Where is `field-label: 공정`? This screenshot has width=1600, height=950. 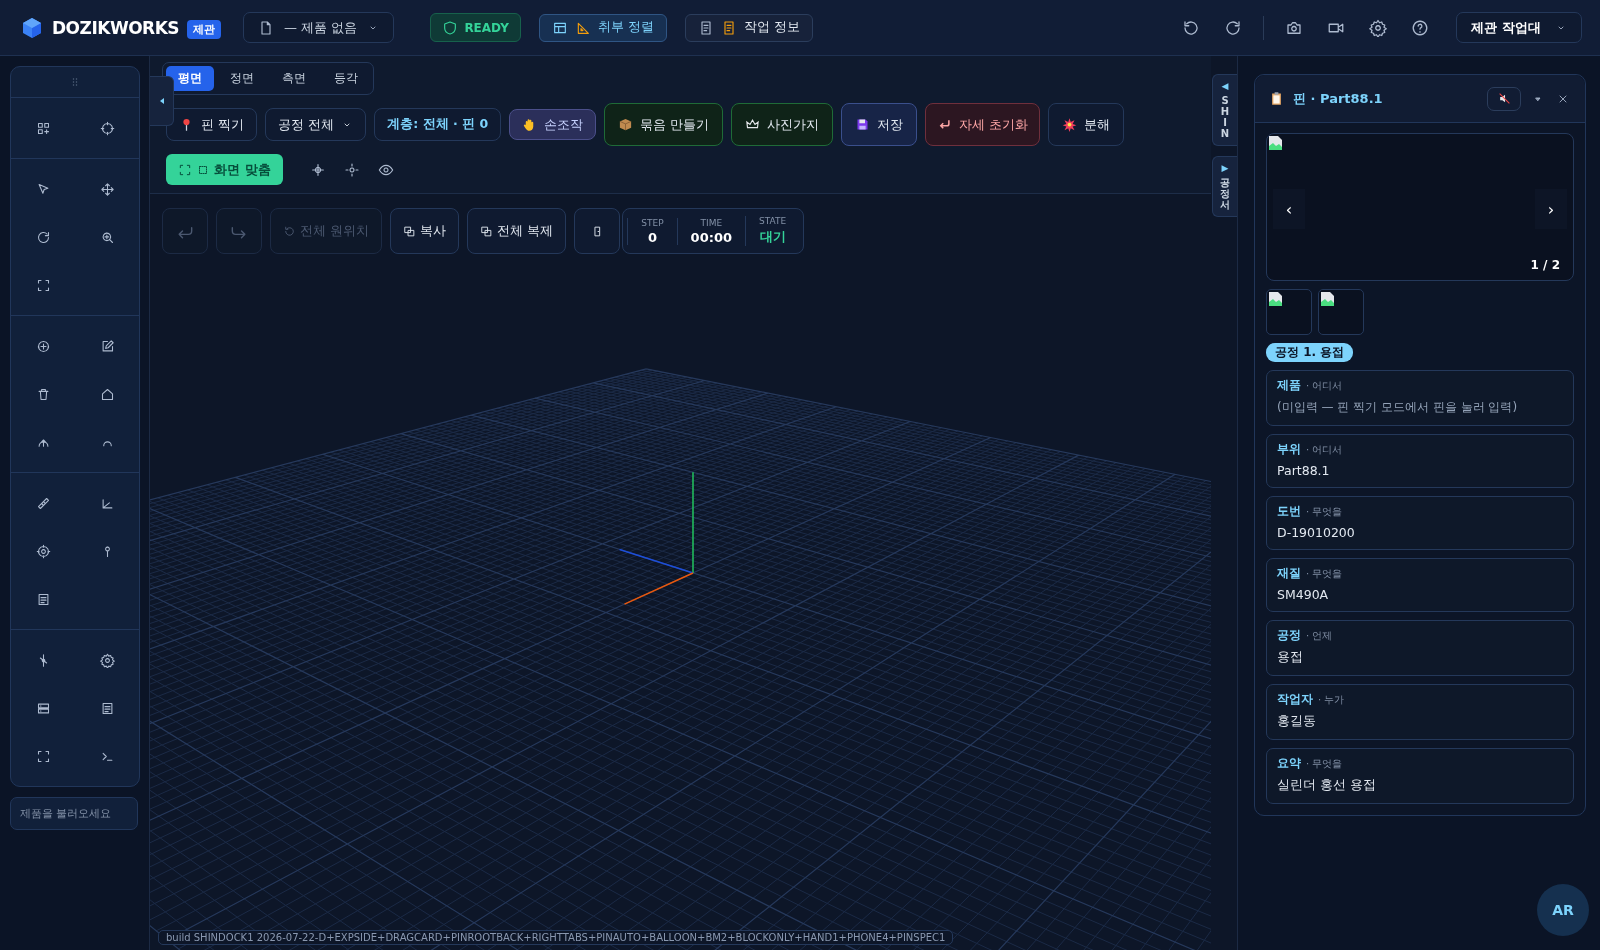 field-label: 공정 is located at coordinates (1289, 635).